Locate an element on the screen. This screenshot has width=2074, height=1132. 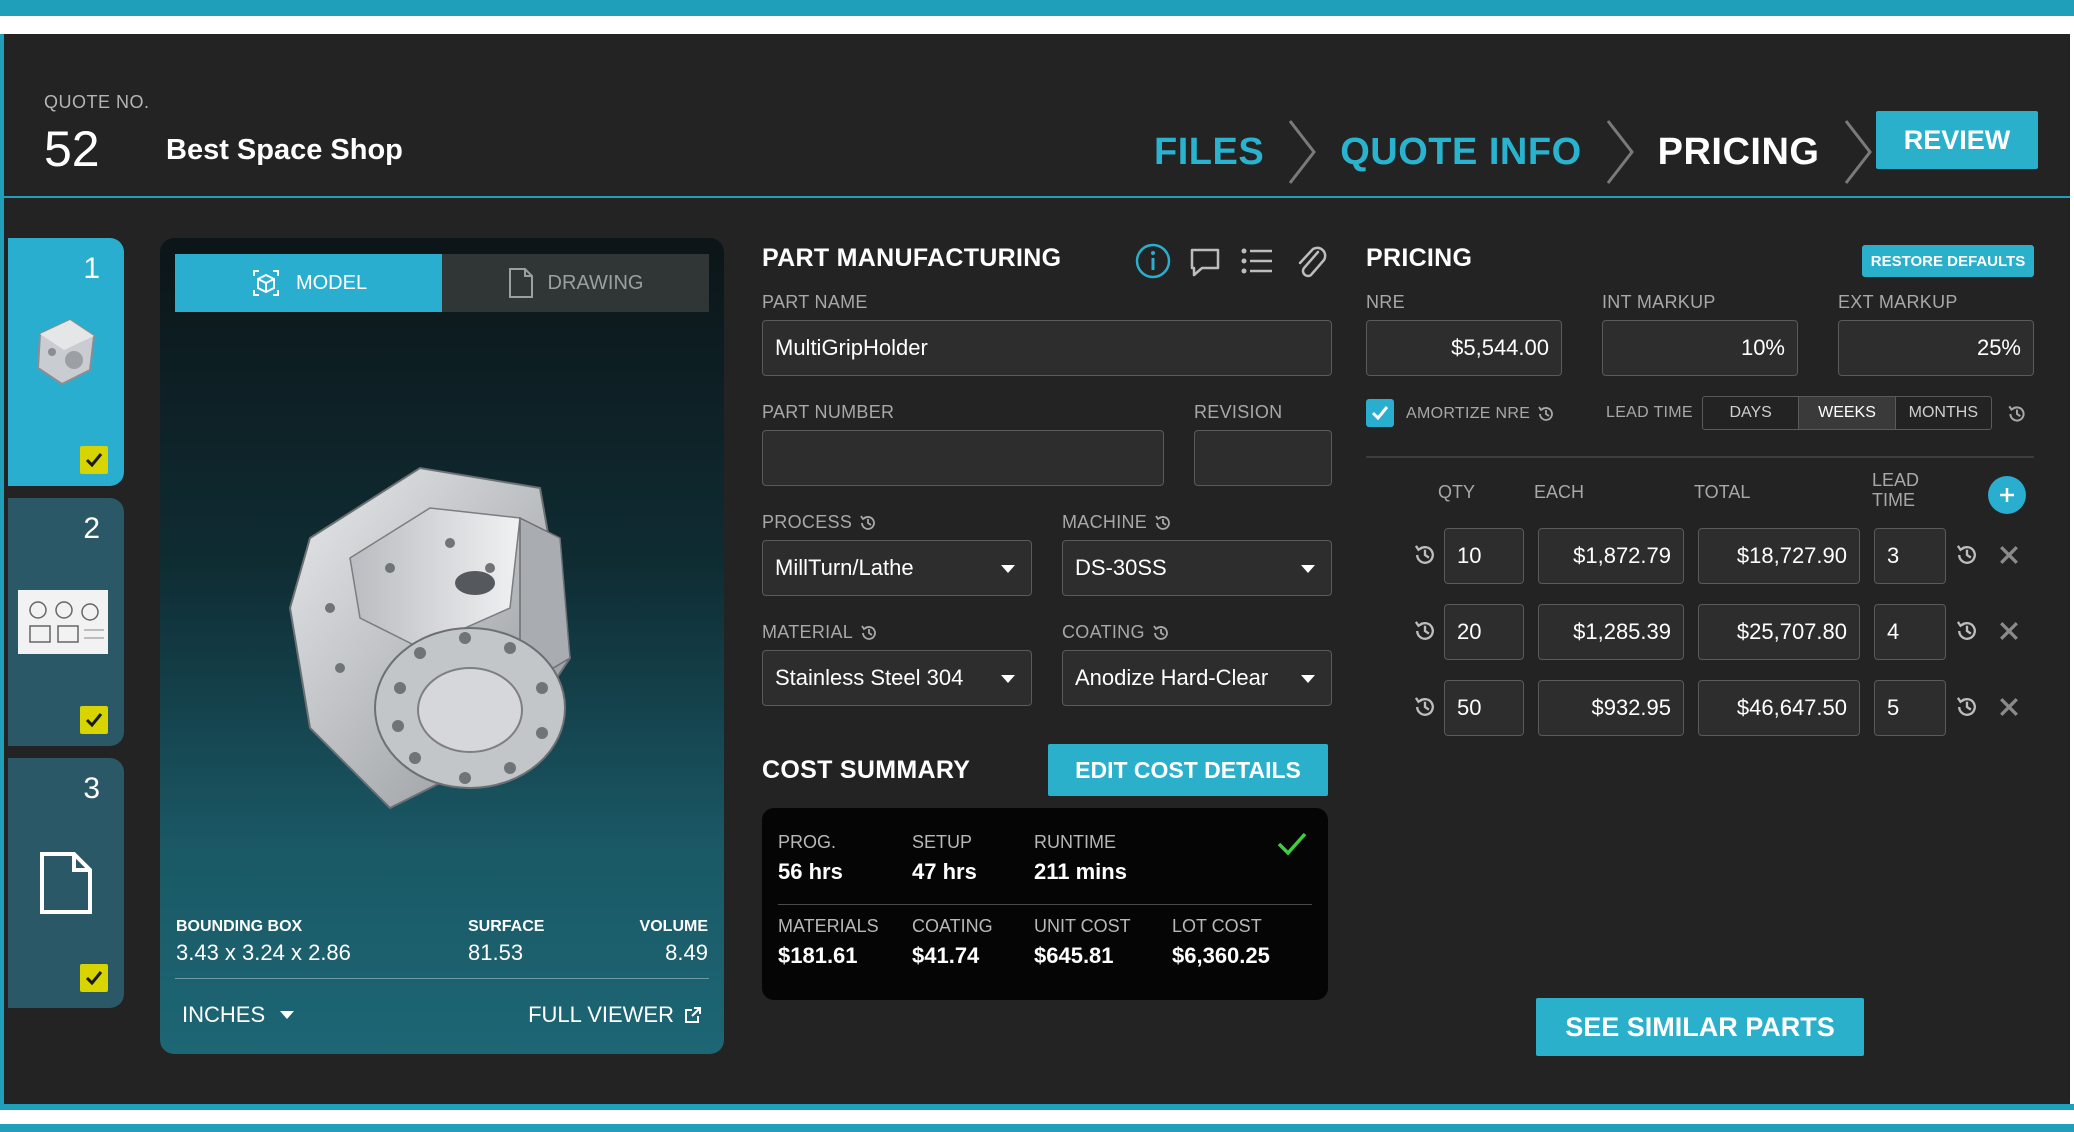
ext-markup-input: 25% is located at coordinates (1936, 348).